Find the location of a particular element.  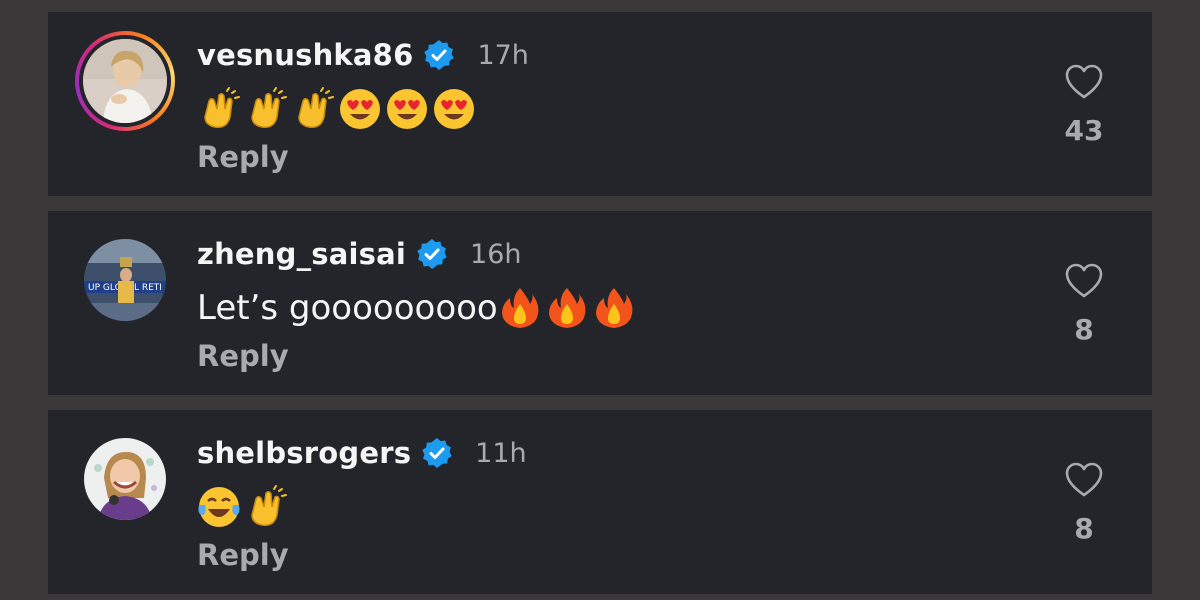

timestamp: 16h is located at coordinates (496, 254).